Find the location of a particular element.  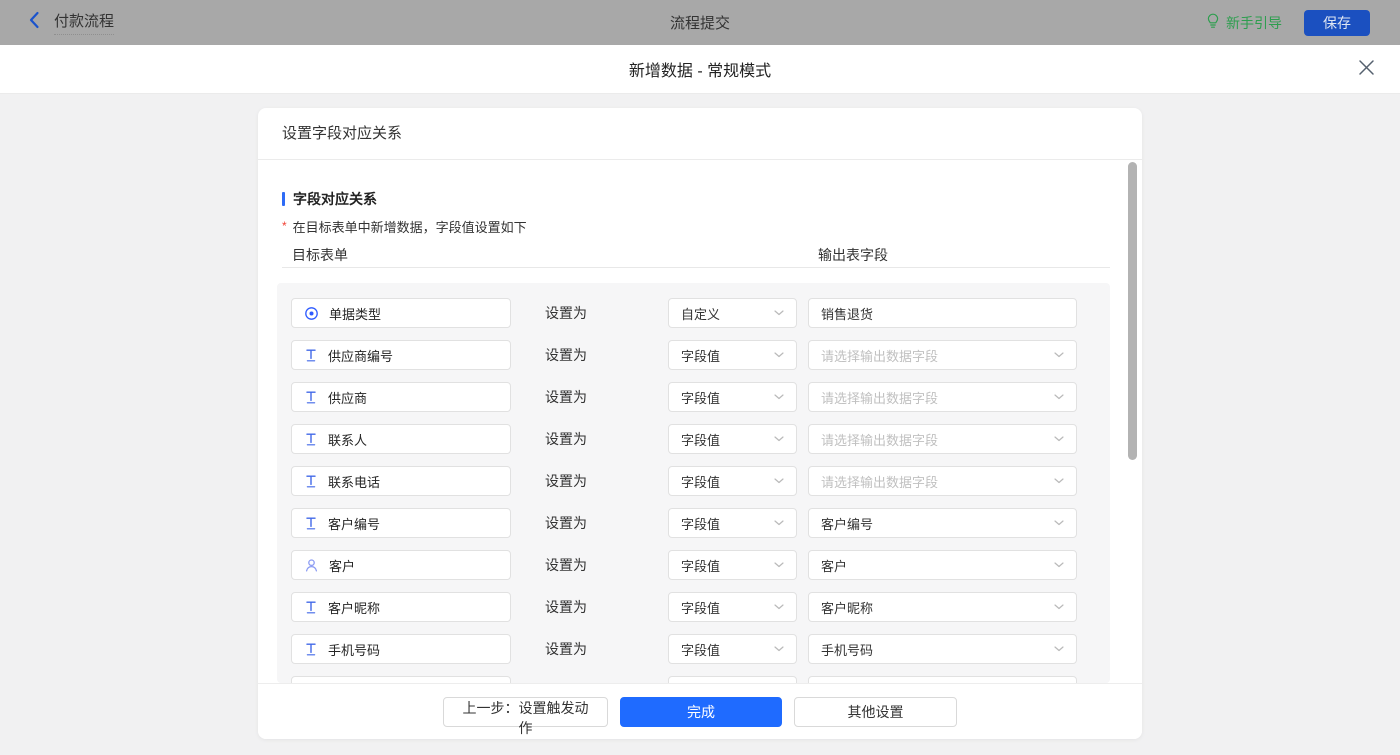

output-select is located at coordinates (942, 679).